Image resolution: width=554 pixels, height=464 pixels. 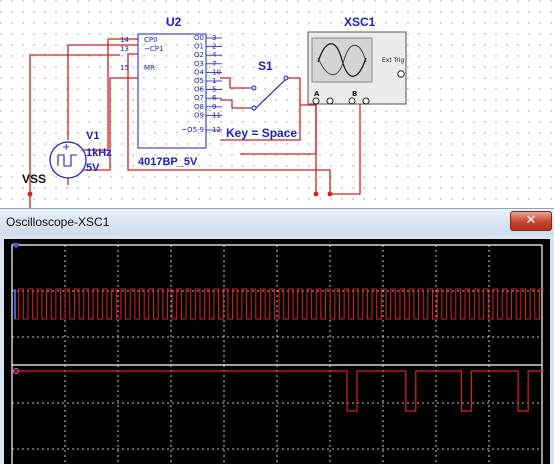 What do you see at coordinates (124, 49) in the screenshot?
I see `counter-pin-number: 13` at bounding box center [124, 49].